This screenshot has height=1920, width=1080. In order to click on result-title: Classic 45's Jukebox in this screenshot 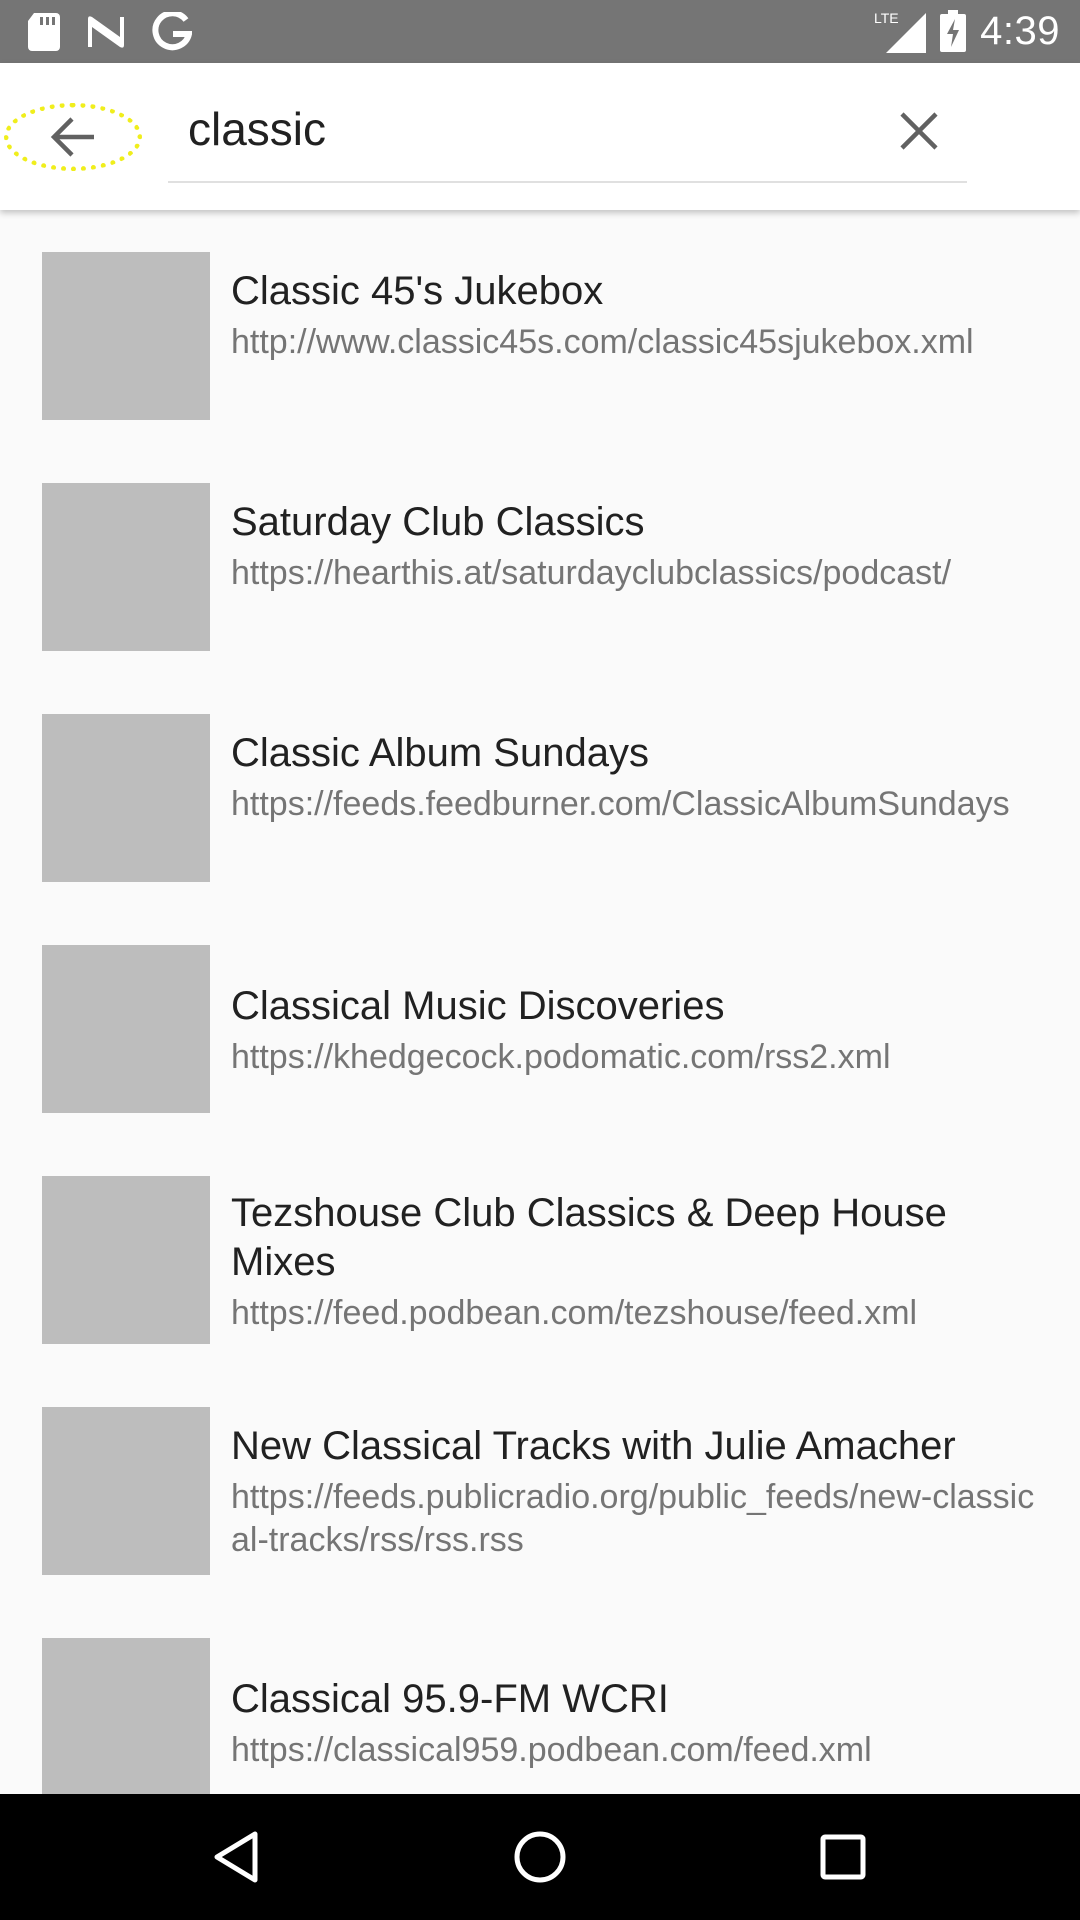, I will do `click(417, 291)`.